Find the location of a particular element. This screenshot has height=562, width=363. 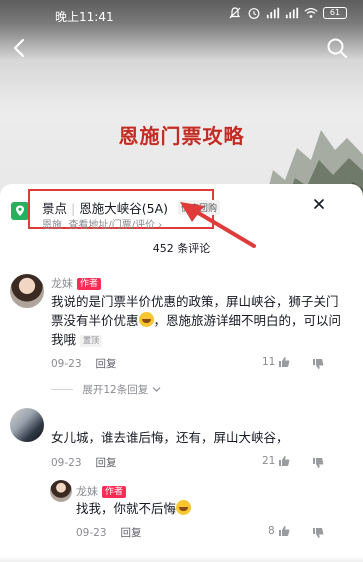

top-nav is located at coordinates (181, 50).